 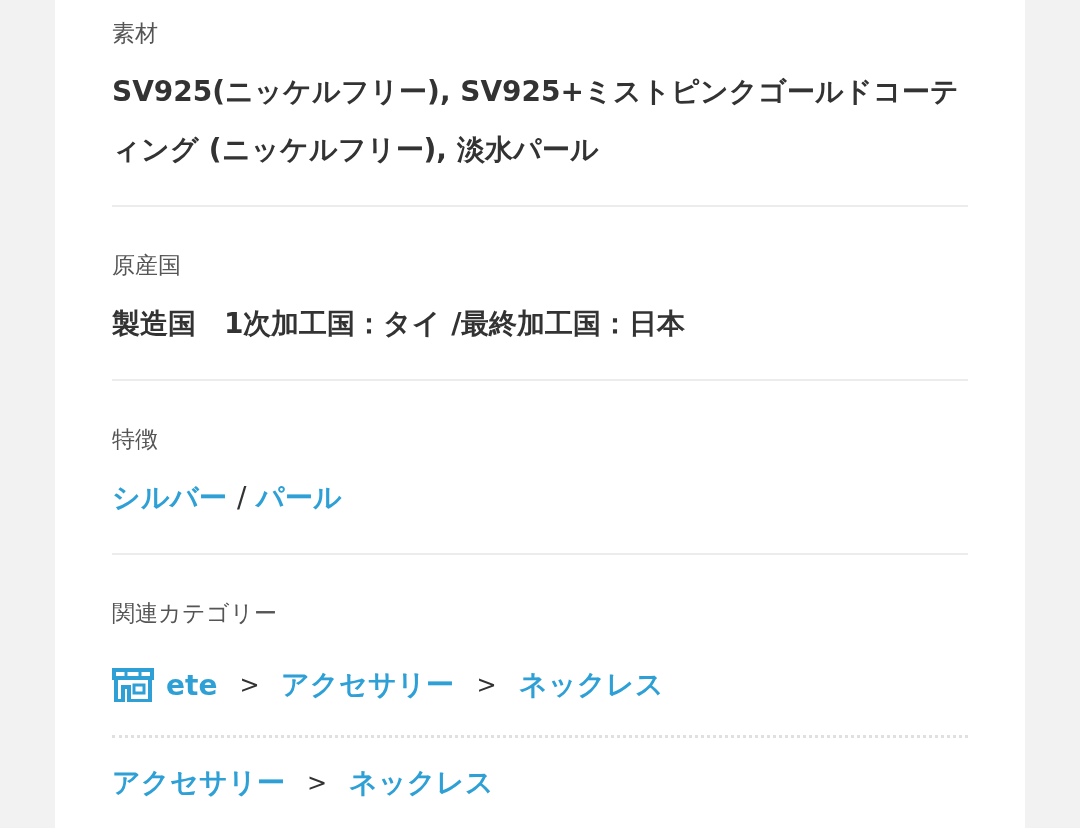 I want to click on section-label: 原産国, so click(x=147, y=265).